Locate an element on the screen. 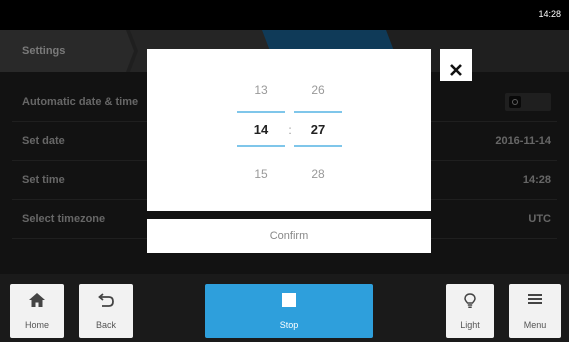 This screenshot has height=342, width=569. status-bar: 14:28 is located at coordinates (284, 15).